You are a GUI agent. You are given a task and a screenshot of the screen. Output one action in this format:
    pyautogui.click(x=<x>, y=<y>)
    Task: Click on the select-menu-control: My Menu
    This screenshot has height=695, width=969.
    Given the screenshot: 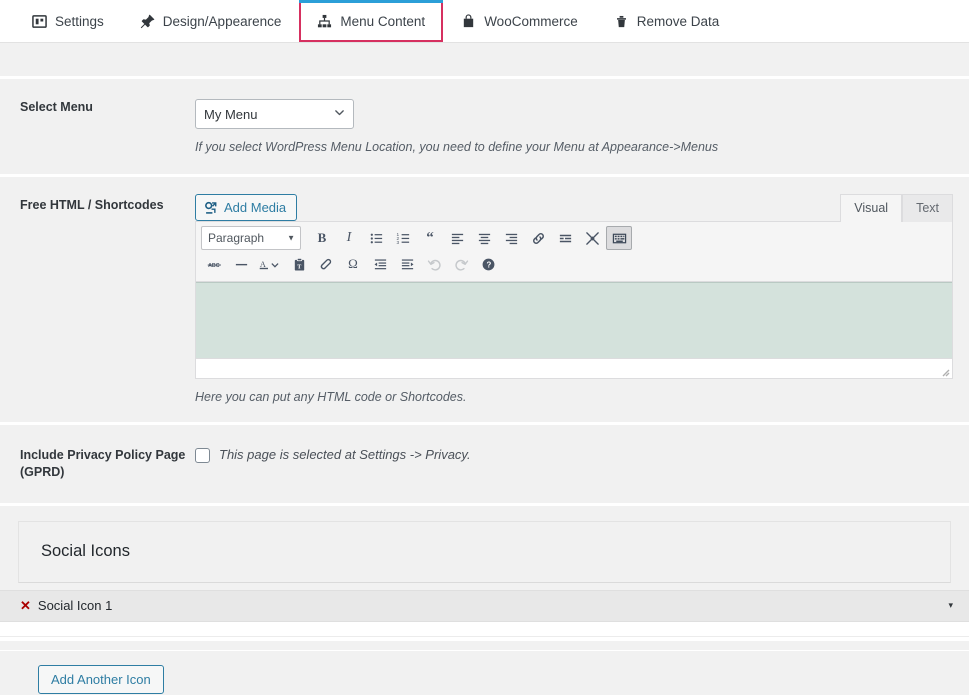 What is the action you would take?
    pyautogui.click(x=274, y=114)
    